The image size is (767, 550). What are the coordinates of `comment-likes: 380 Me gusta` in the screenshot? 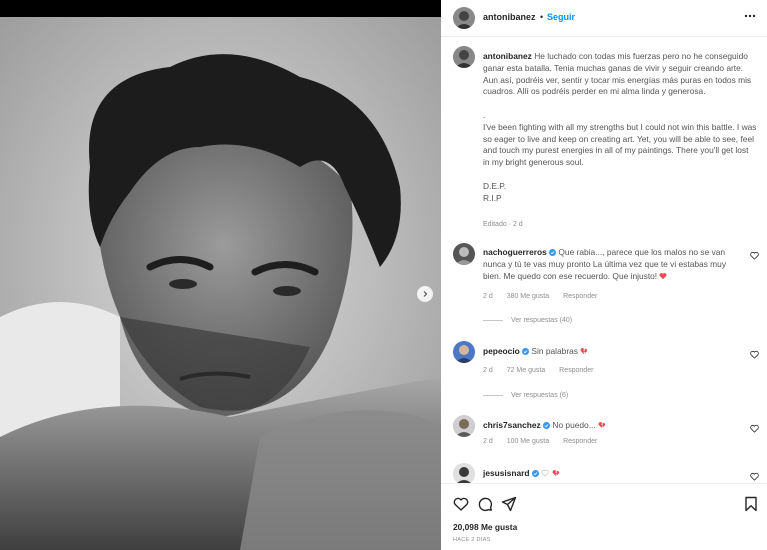 It's located at (528, 296).